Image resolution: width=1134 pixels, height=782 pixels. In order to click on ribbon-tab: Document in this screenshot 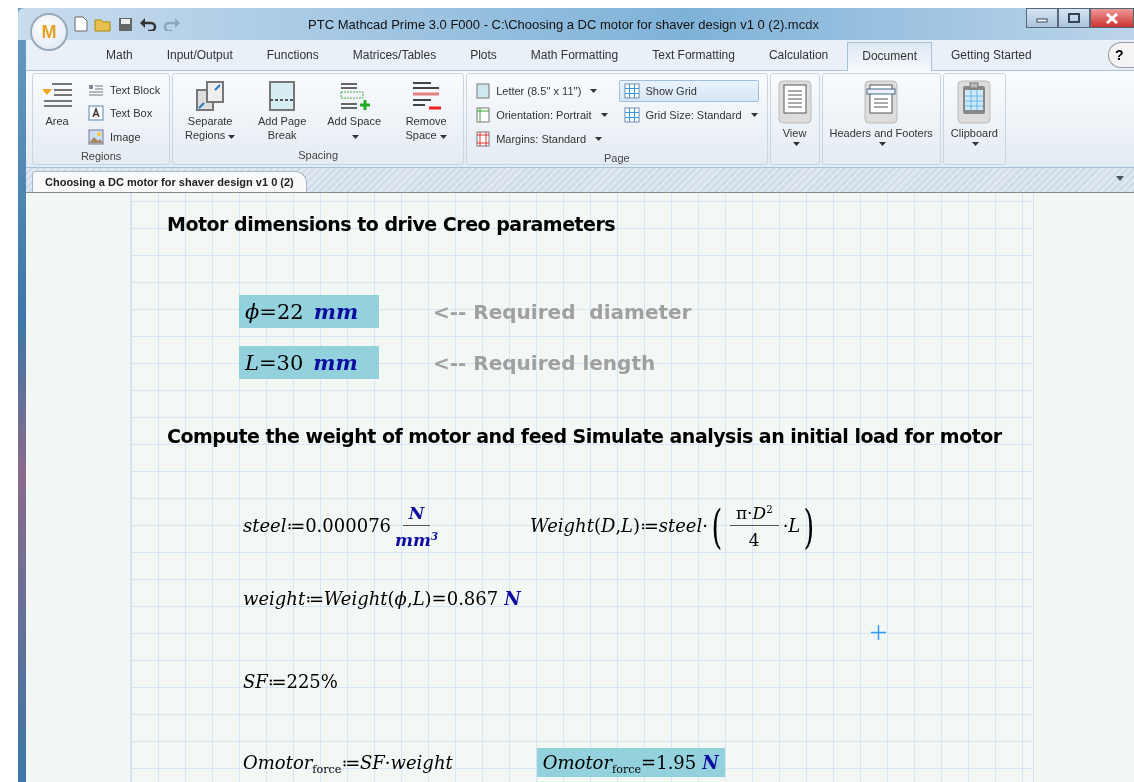, I will do `click(889, 56)`.